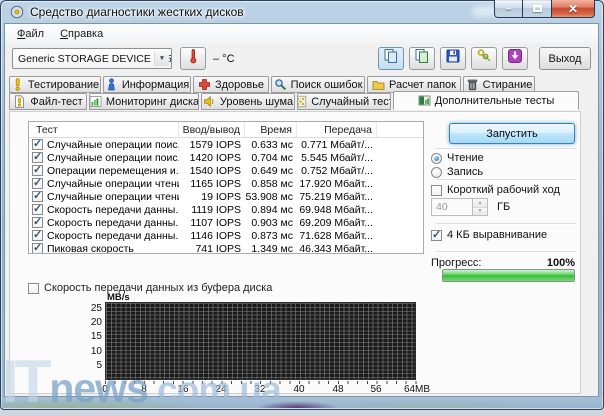 The width and height of the screenshot is (604, 416). What do you see at coordinates (104, 129) in the screenshot?
I see `column-header-test: Тест` at bounding box center [104, 129].